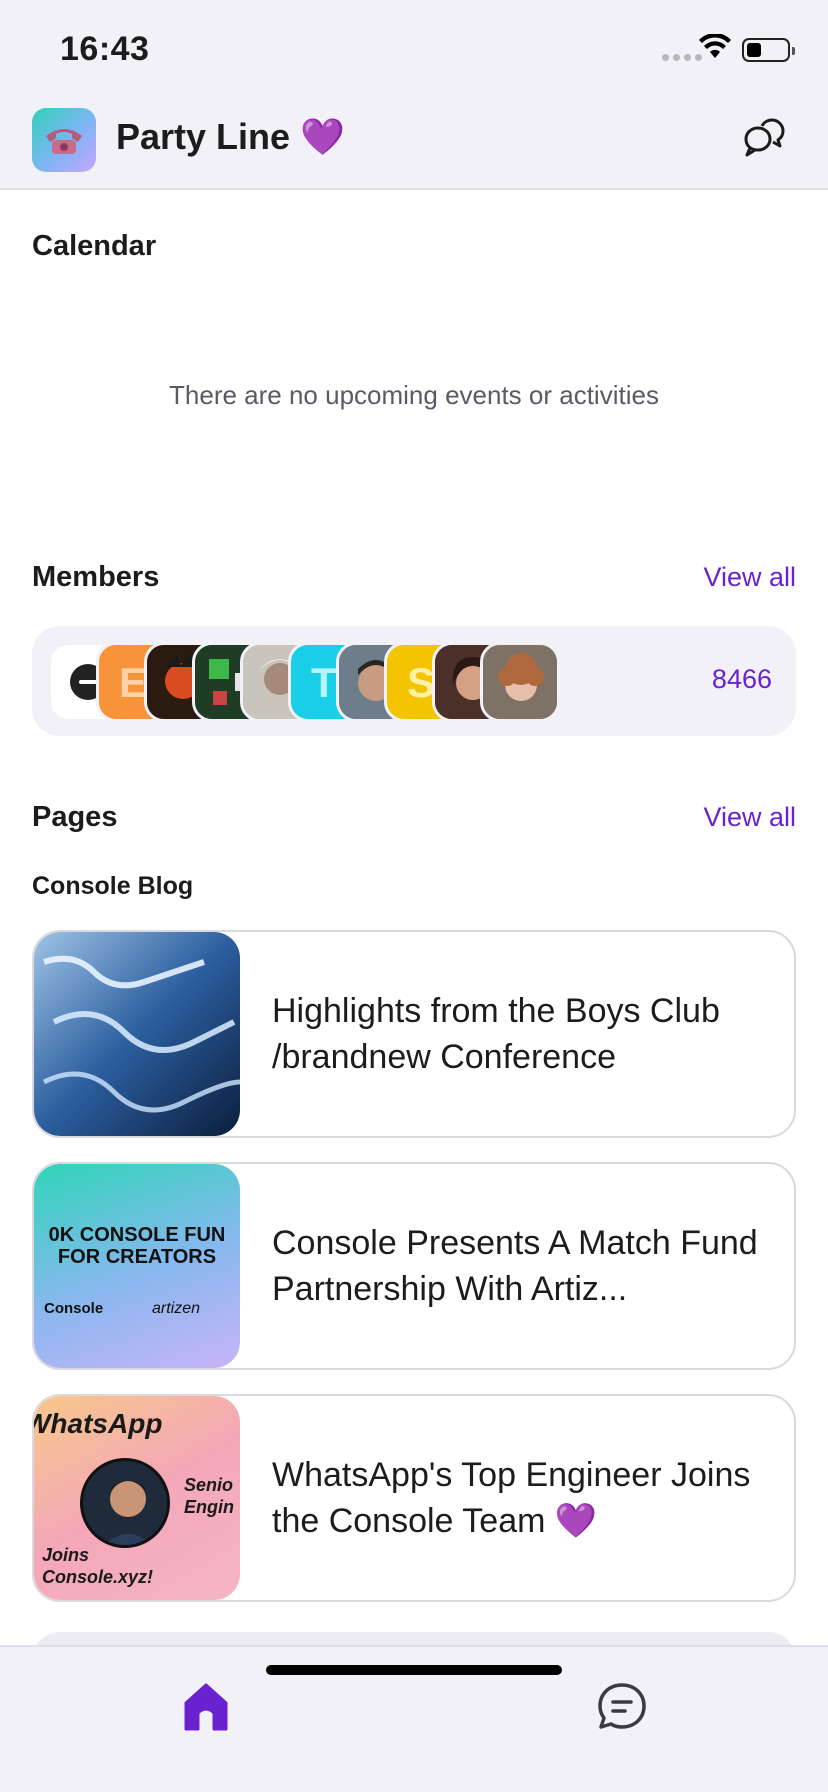  Describe the element at coordinates (768, 50) in the screenshot. I see `battery-icon` at that location.